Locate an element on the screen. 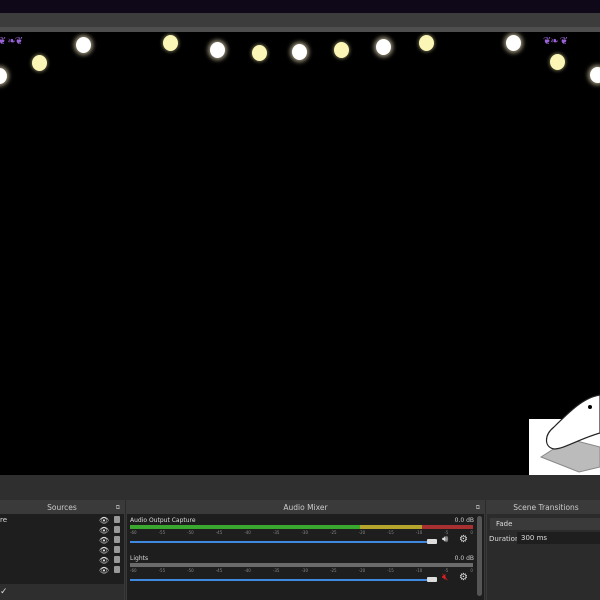 This screenshot has width=600, height=600. channel-name: Audio Output Capture is located at coordinates (163, 520).